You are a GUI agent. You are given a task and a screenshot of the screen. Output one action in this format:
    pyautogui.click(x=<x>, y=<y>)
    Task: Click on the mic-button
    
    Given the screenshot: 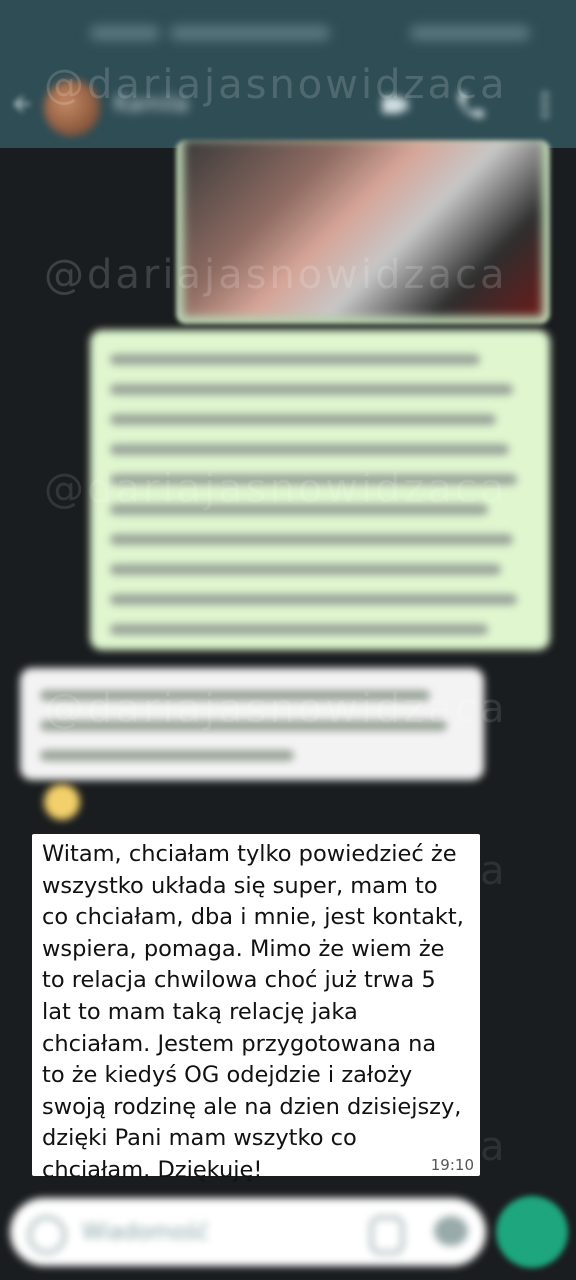 What is the action you would take?
    pyautogui.click(x=532, y=1232)
    